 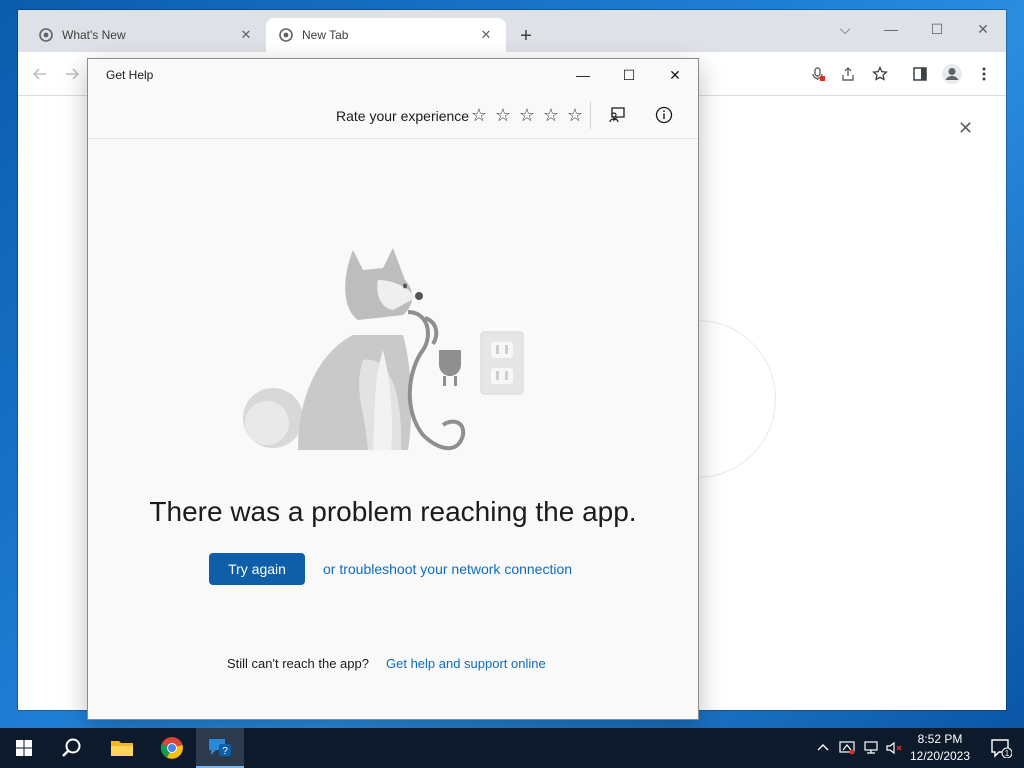 What do you see at coordinates (551, 115) in the screenshot?
I see `rating-star-4: ☆` at bounding box center [551, 115].